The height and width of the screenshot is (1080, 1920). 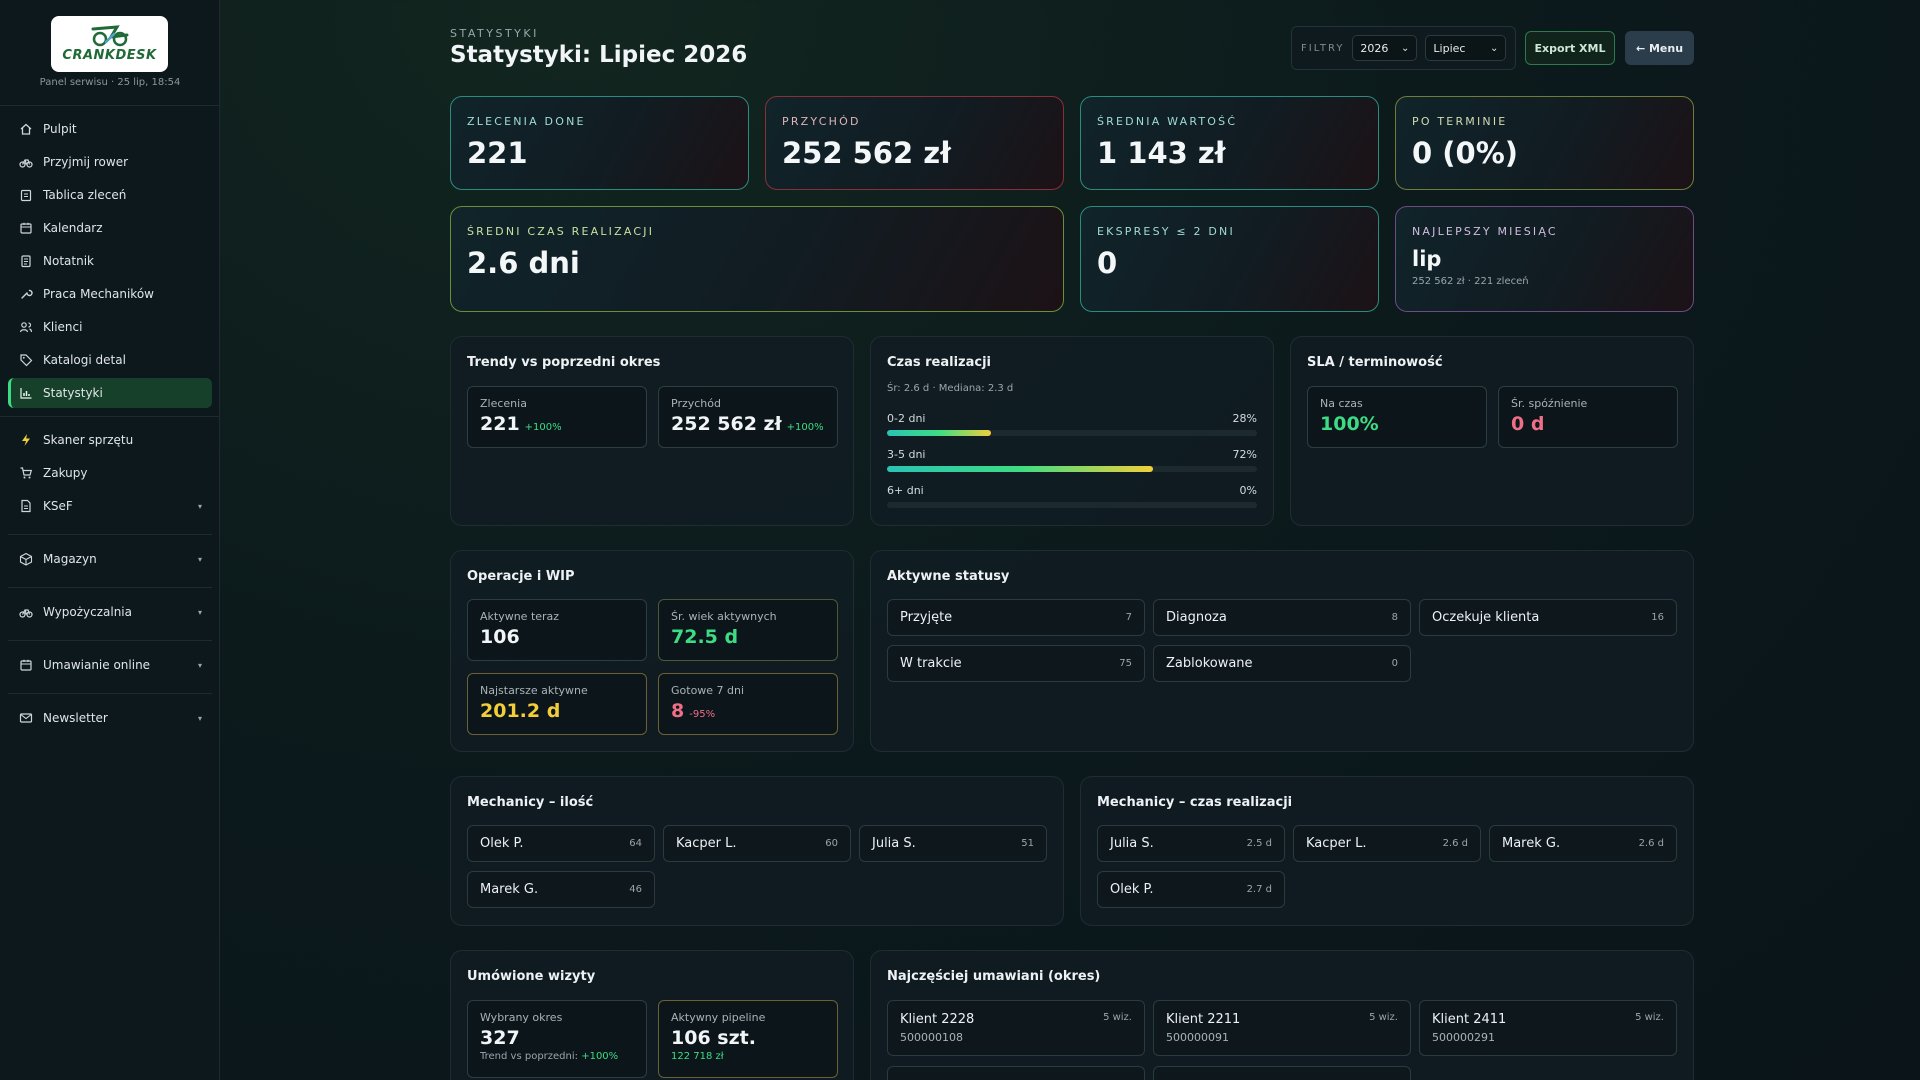 What do you see at coordinates (109, 44) in the screenshot?
I see `app-logo: CRANKDESK` at bounding box center [109, 44].